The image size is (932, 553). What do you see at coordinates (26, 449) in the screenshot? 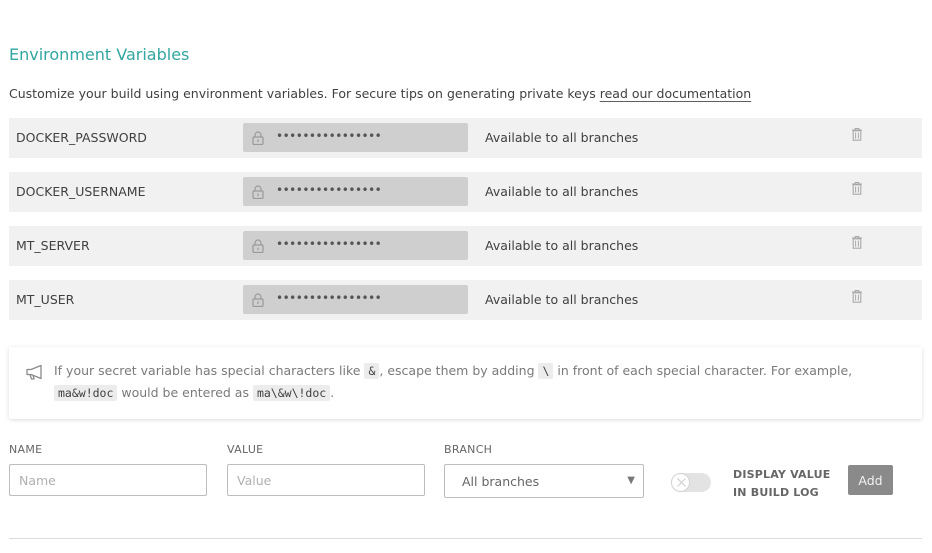
I see `name-label: NAME` at bounding box center [26, 449].